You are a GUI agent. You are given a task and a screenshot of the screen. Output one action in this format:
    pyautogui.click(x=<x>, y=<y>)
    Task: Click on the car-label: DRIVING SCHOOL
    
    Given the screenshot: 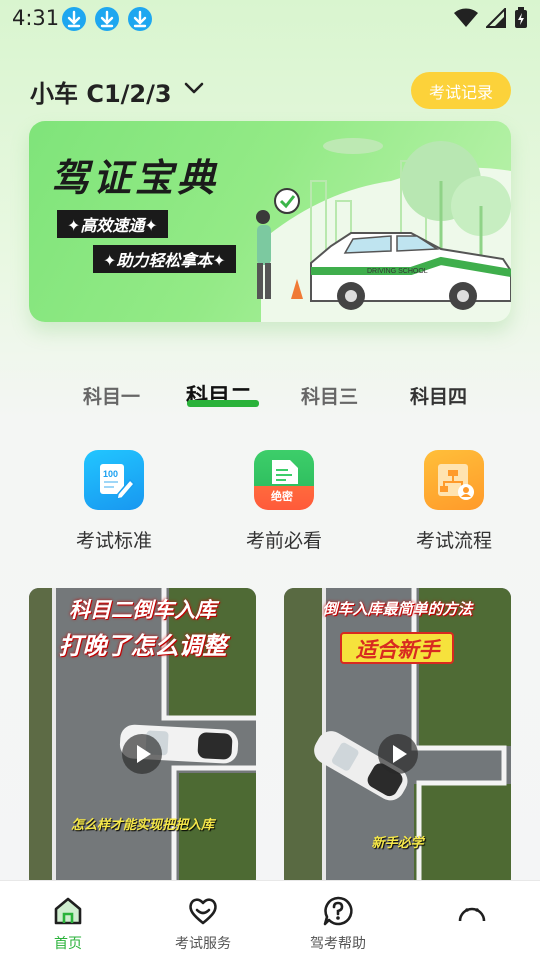 What is the action you would take?
    pyautogui.click(x=397, y=271)
    